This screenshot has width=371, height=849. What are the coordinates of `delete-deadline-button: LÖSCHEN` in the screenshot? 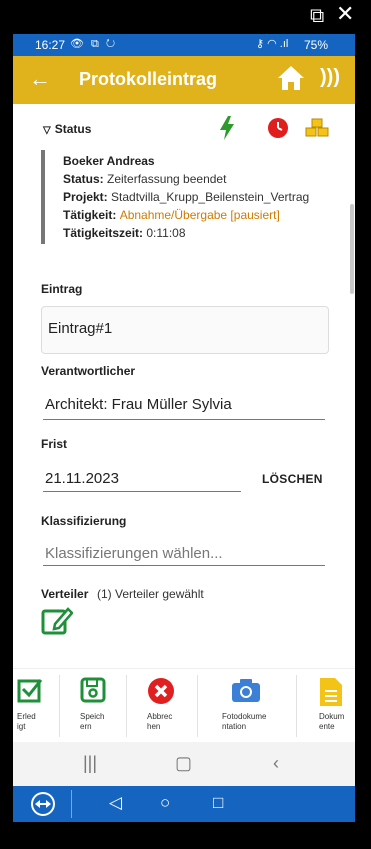 It's located at (292, 479).